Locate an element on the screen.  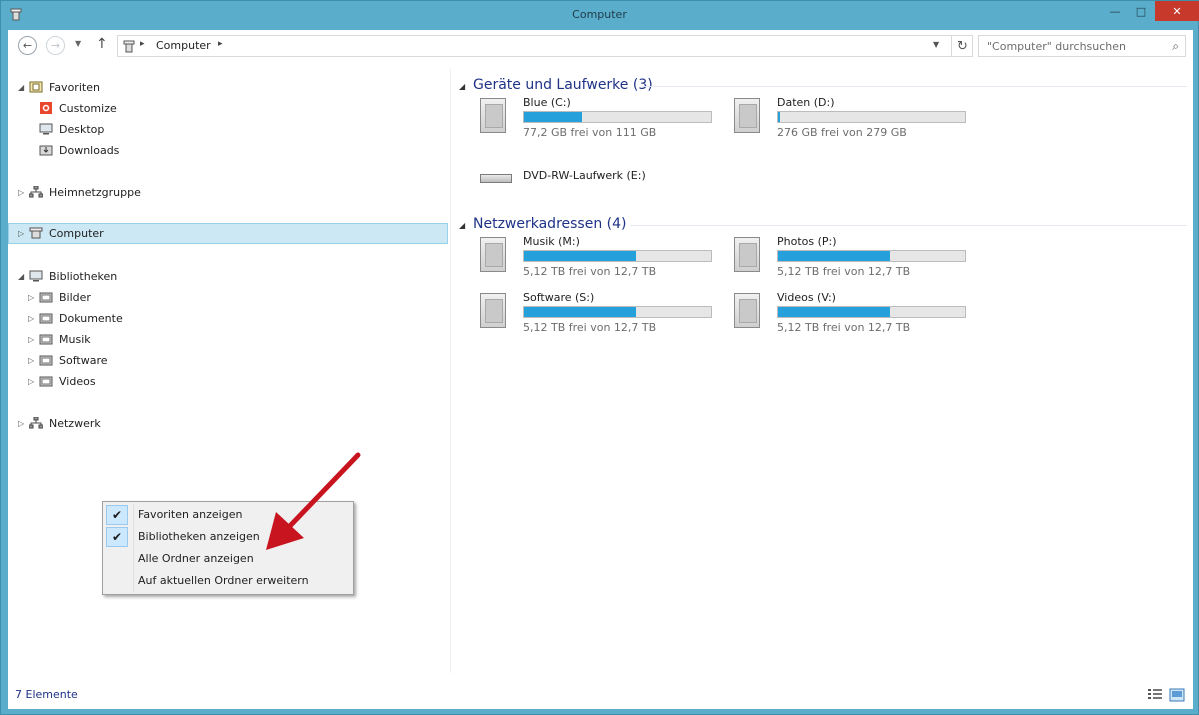
network-drive-tile: Musik (M:) 5,12 TB frei von 12,7 TB is located at coordinates (605, 260).